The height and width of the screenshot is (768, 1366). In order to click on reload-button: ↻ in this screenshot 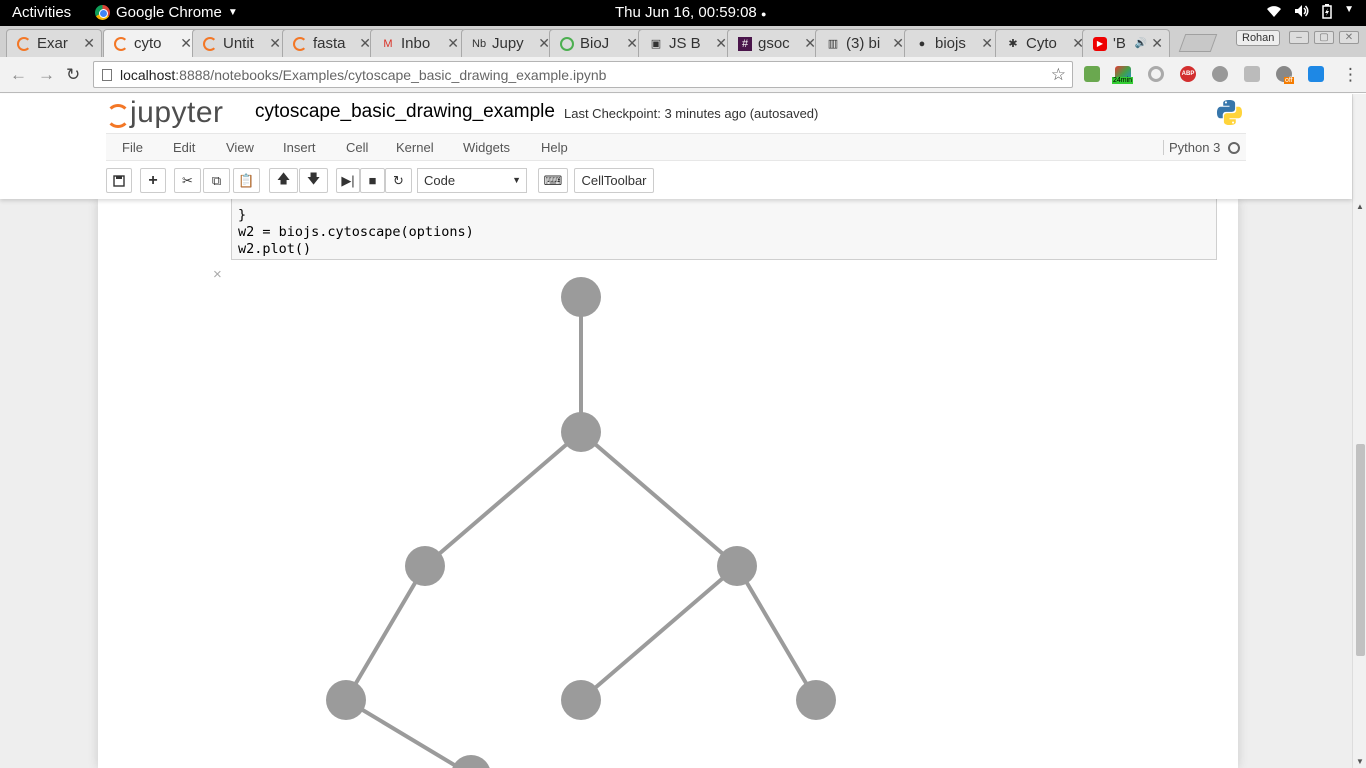, I will do `click(73, 75)`.